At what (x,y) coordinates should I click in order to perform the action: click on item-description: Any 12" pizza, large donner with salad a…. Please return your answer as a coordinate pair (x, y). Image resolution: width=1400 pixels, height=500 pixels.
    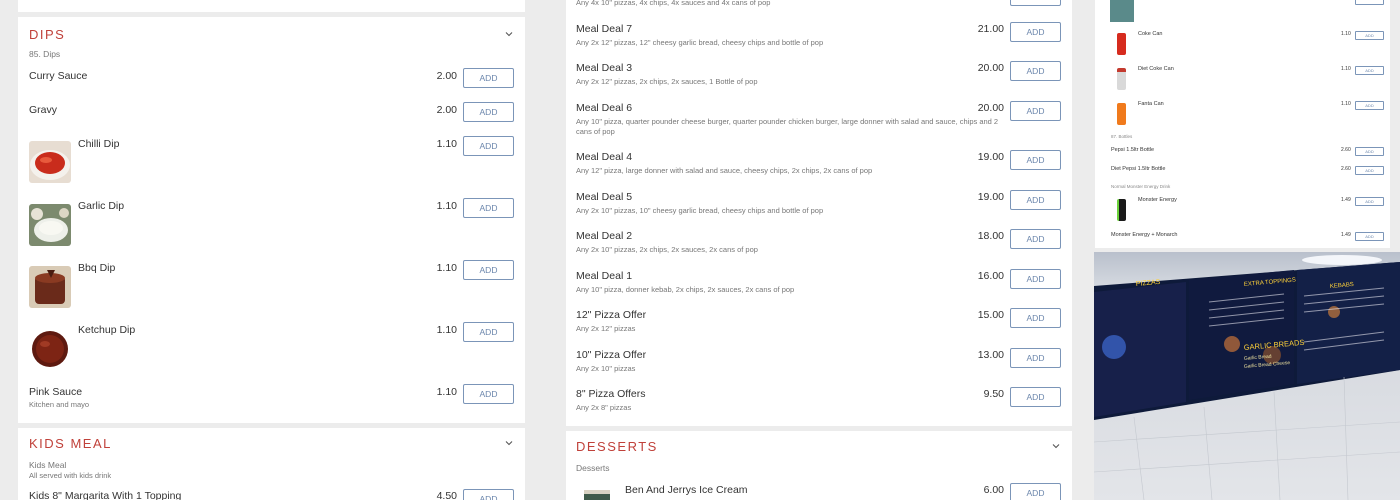
    Looking at the image, I should click on (724, 170).